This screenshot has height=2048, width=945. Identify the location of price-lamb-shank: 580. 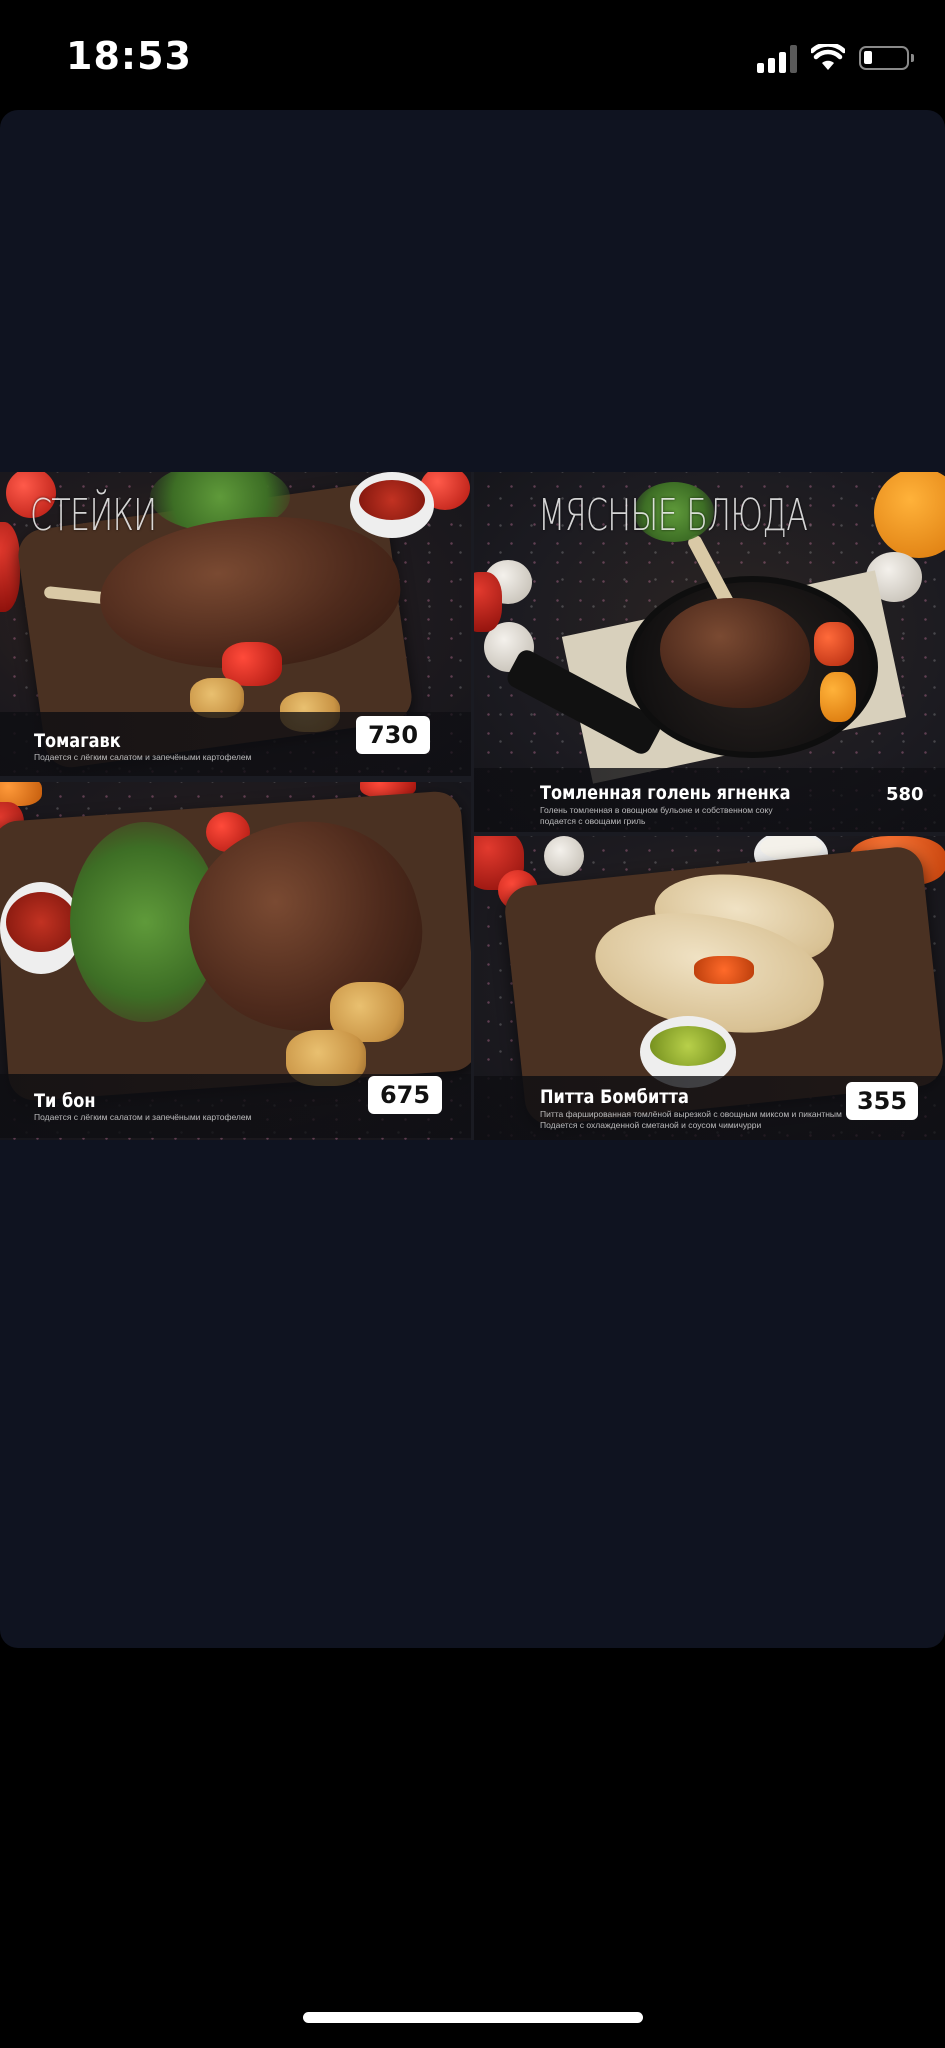
(905, 794).